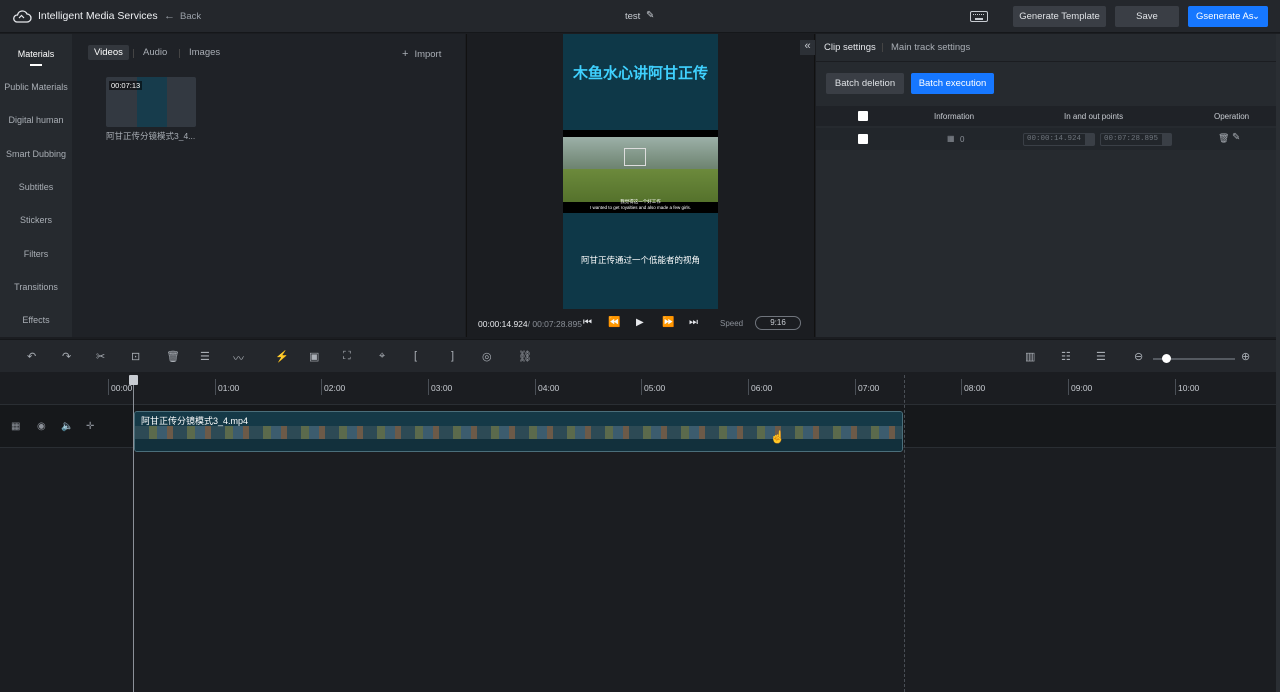  I want to click on nav-digital-human: Digital human, so click(36, 120).